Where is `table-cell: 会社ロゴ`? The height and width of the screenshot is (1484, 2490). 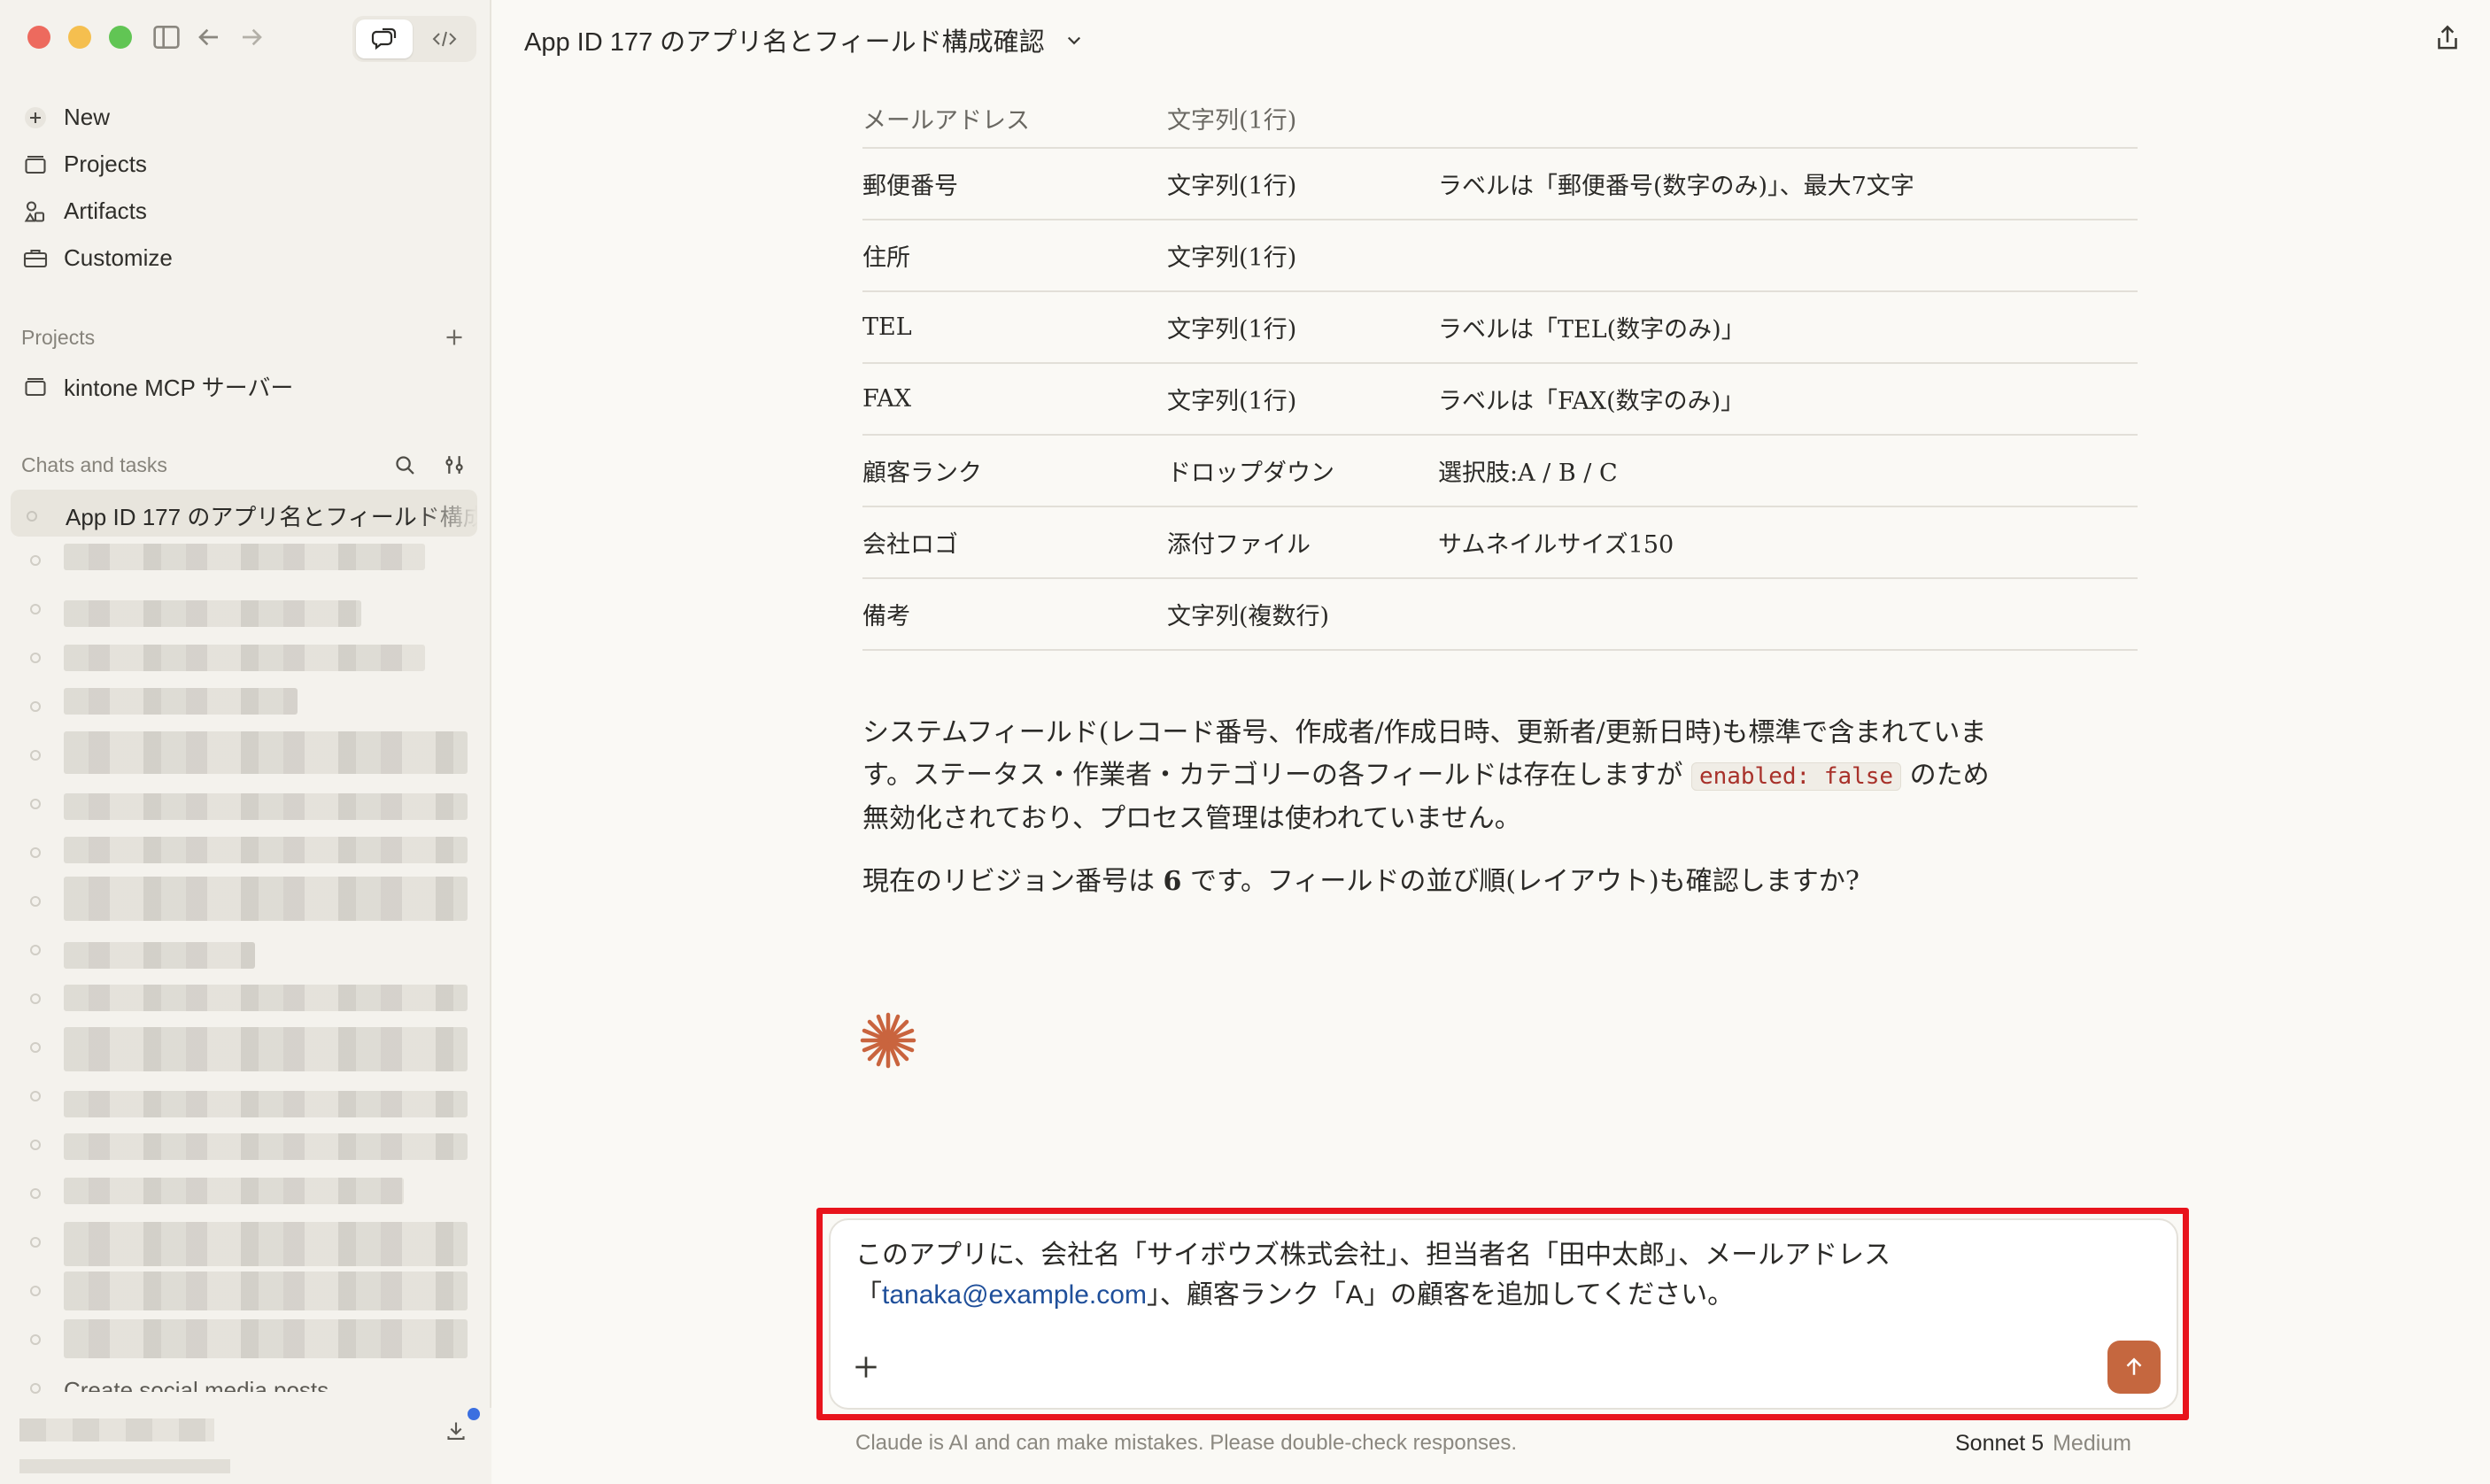
table-cell: 会社ロゴ is located at coordinates (910, 545).